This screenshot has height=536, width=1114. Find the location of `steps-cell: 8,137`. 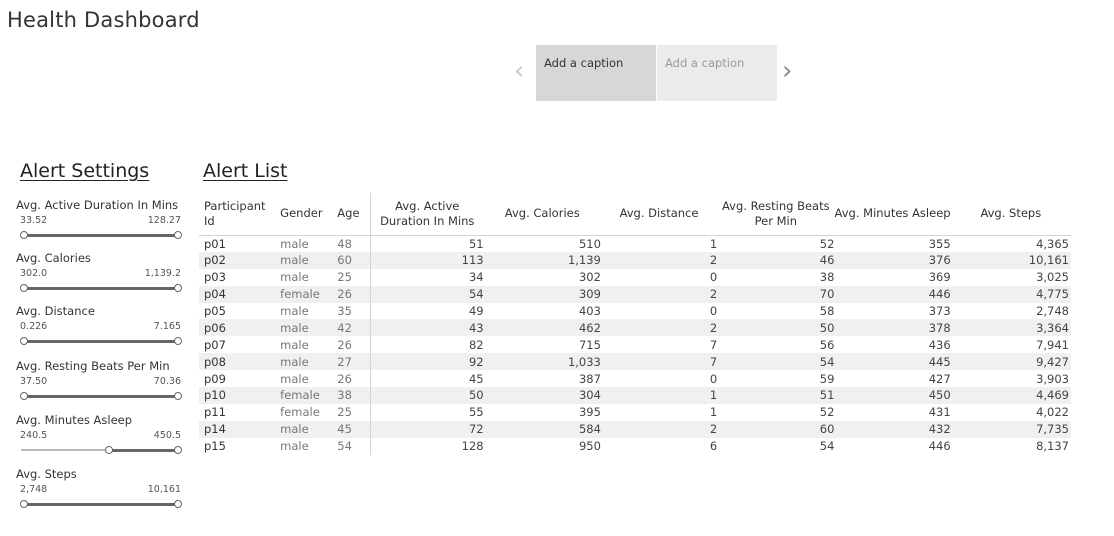

steps-cell: 8,137 is located at coordinates (1052, 446).